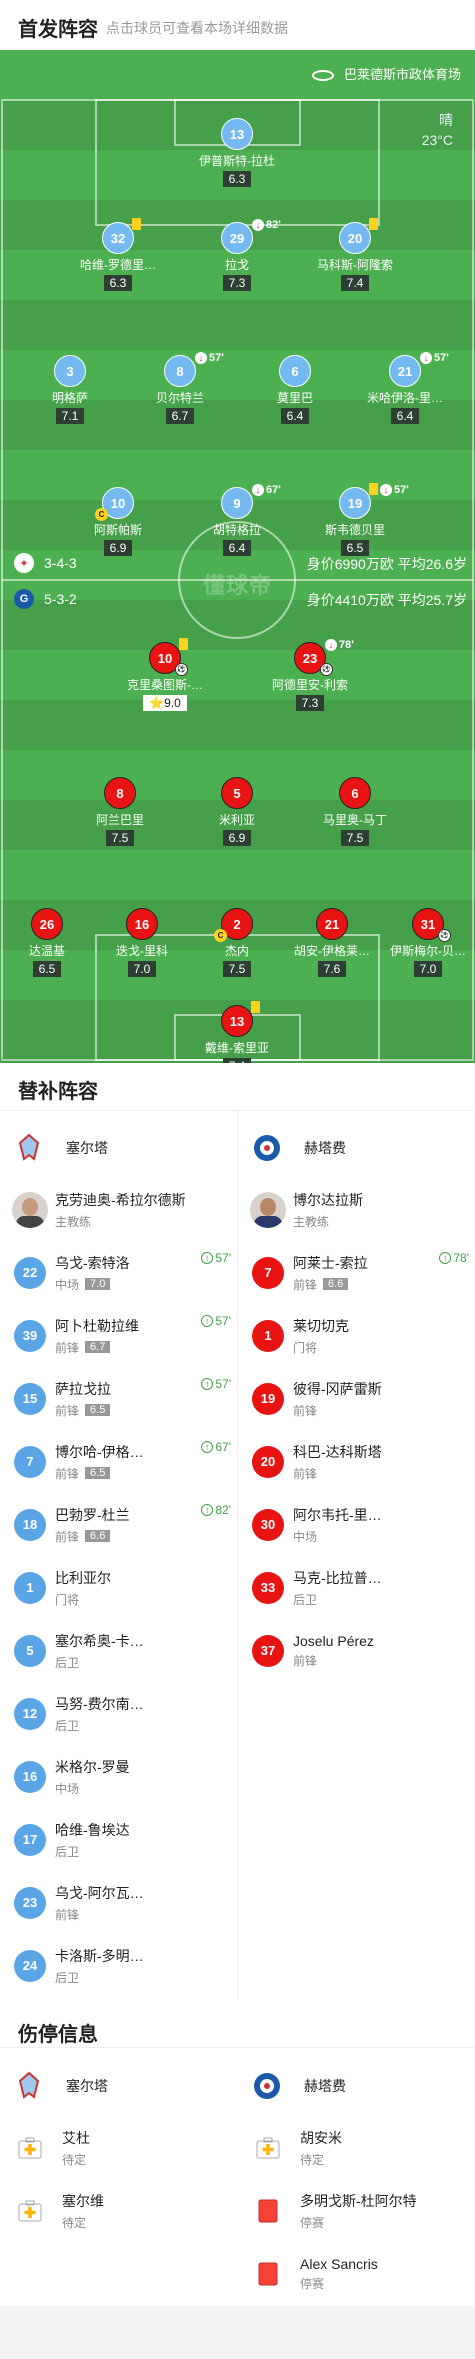 The height and width of the screenshot is (2359, 475). Describe the element at coordinates (118, 522) in the screenshot. I see `player-home: 10 C 阿斯帕斯 6.9` at that location.